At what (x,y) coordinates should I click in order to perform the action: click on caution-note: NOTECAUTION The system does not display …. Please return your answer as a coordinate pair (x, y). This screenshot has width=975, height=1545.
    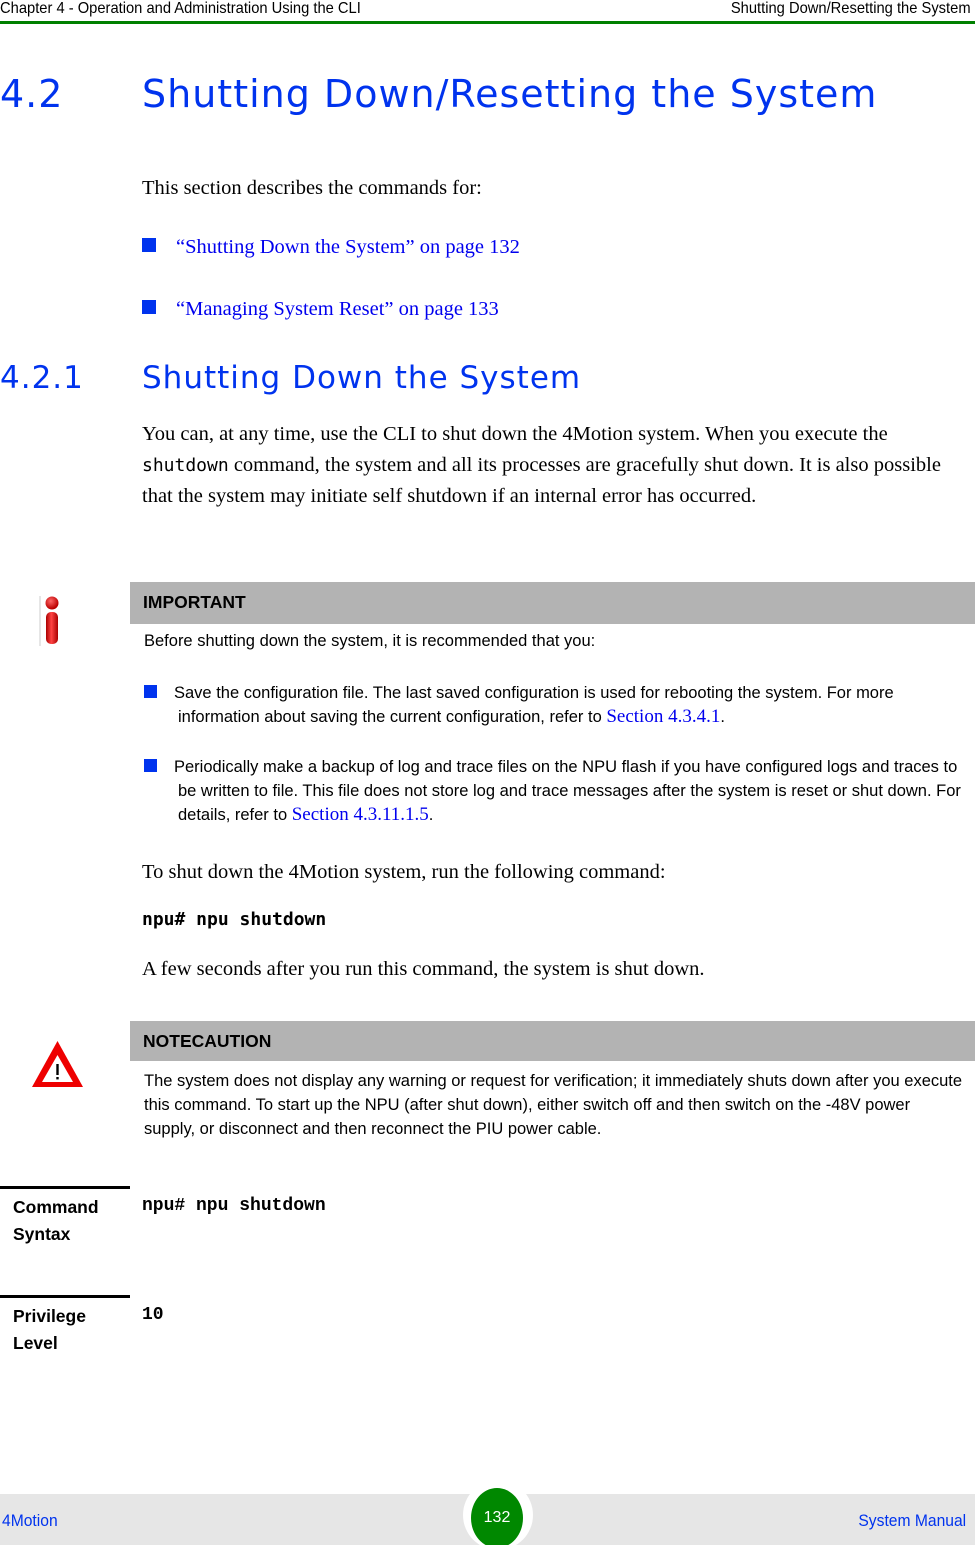
    Looking at the image, I should click on (552, 1081).